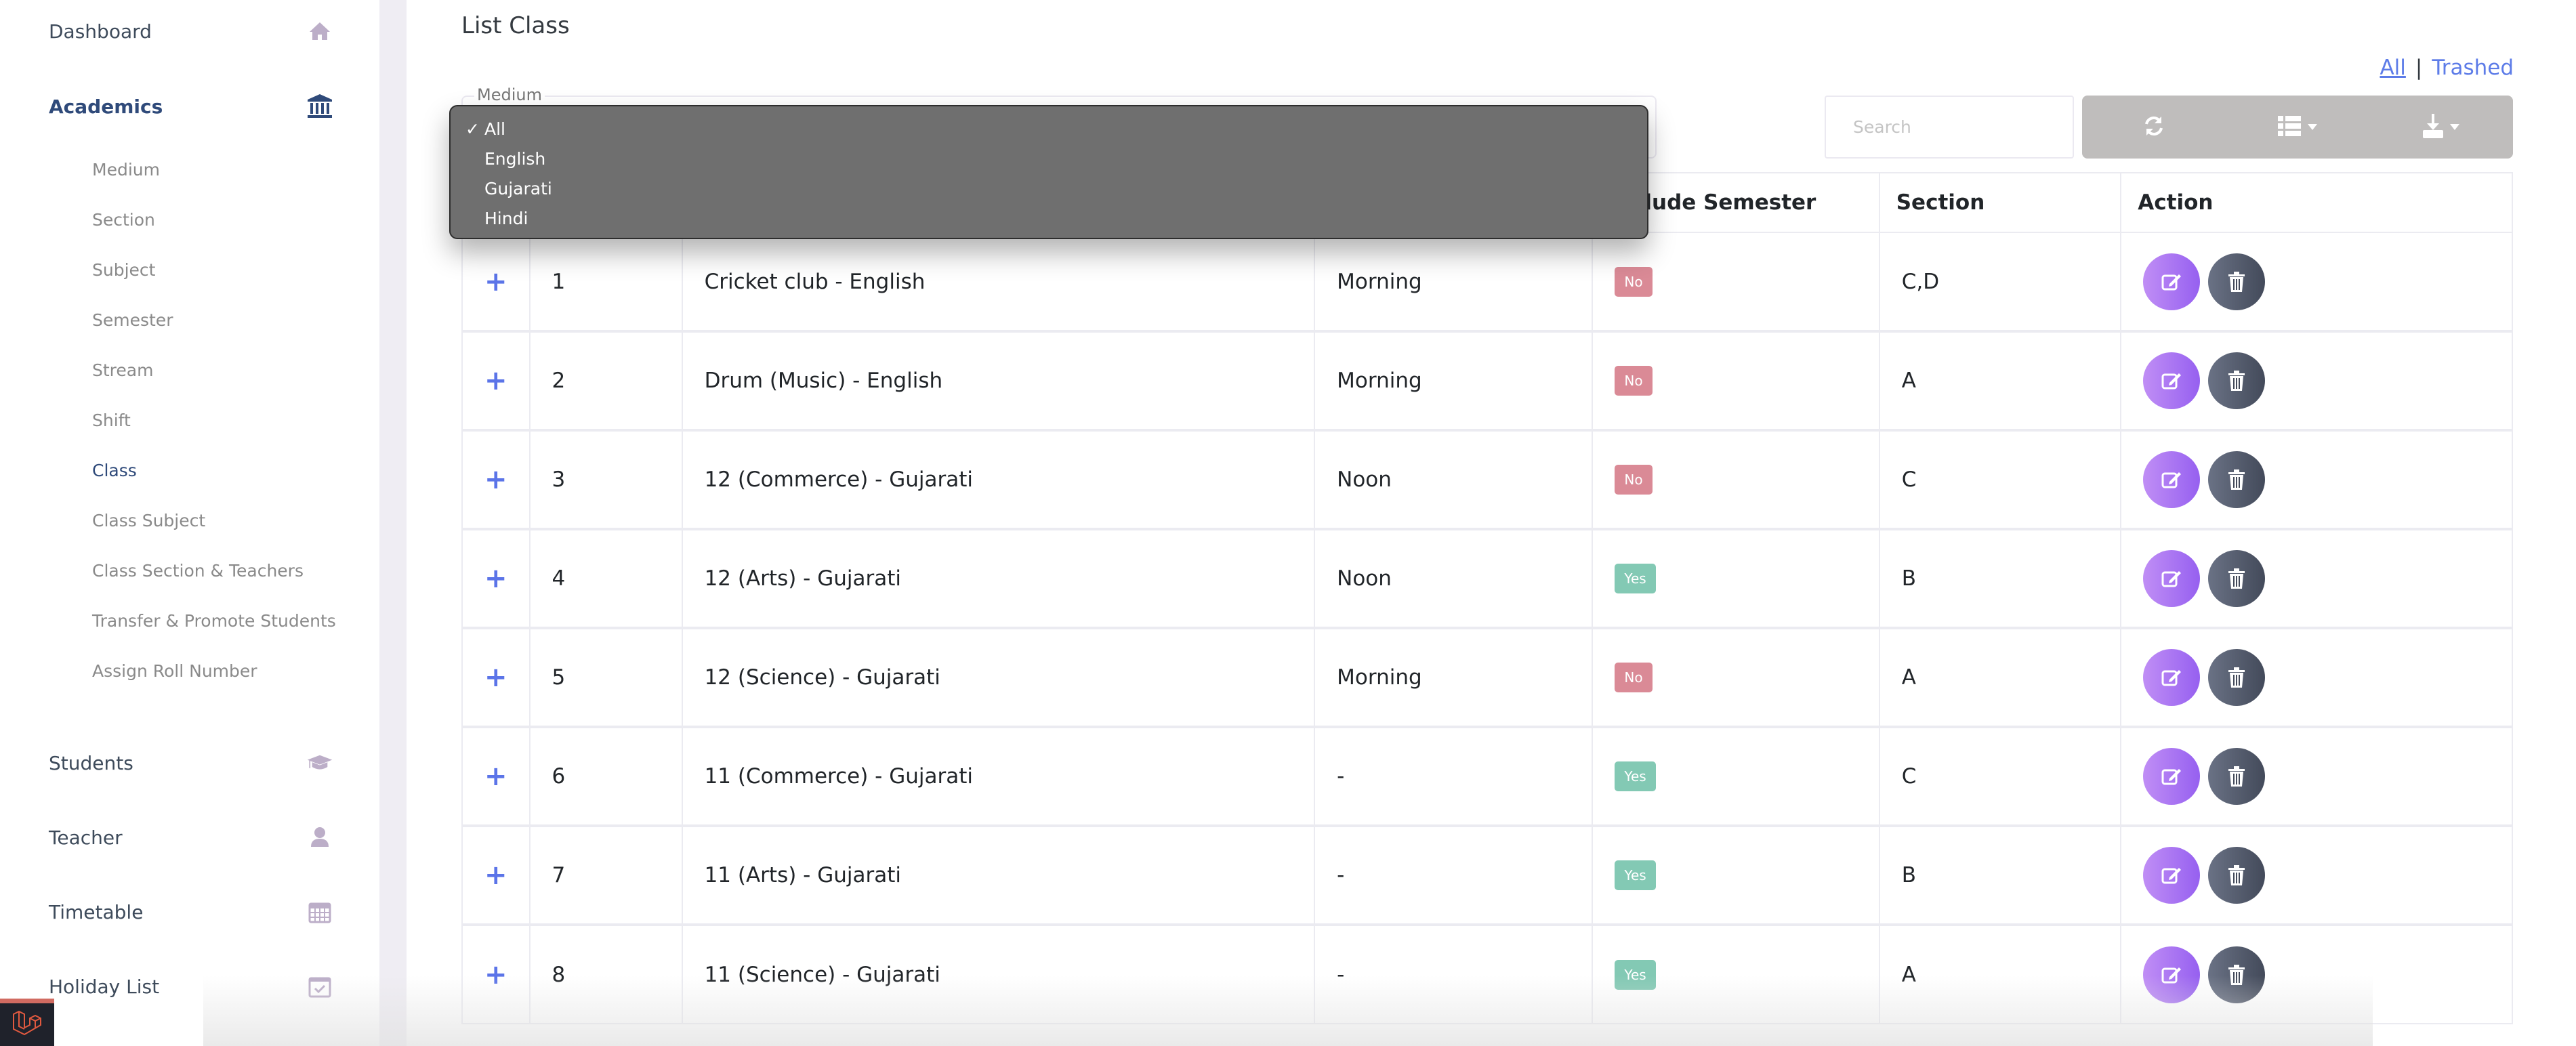 The width and height of the screenshot is (2576, 1046). What do you see at coordinates (1049, 129) in the screenshot?
I see `medium-option-all: ✓ All` at bounding box center [1049, 129].